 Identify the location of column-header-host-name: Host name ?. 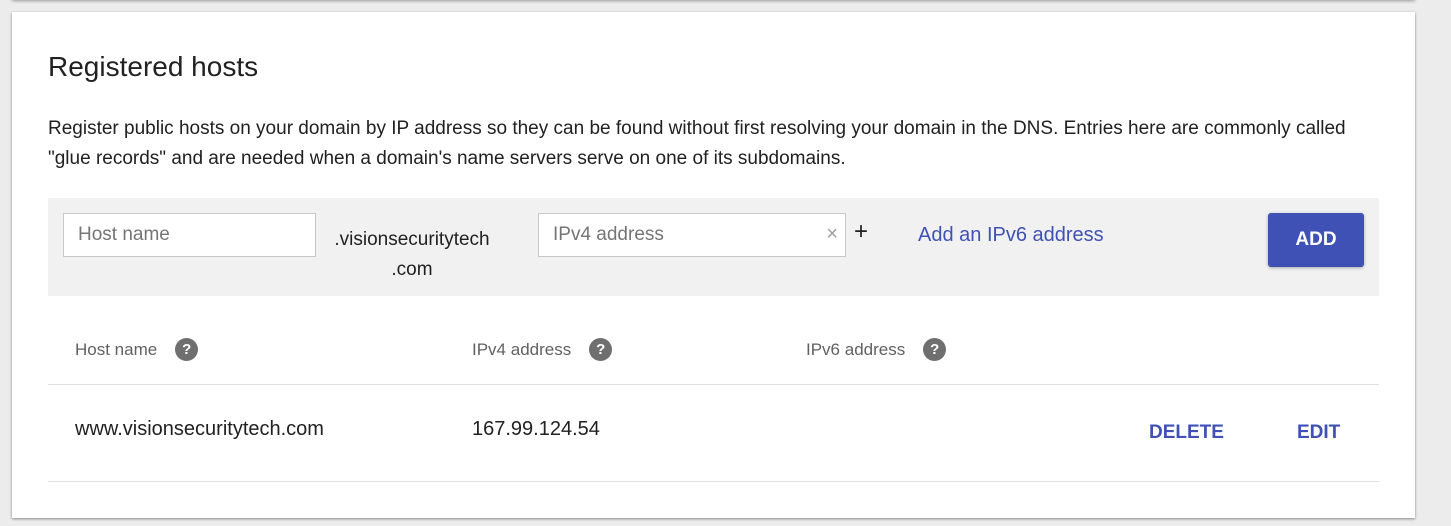
(137, 349).